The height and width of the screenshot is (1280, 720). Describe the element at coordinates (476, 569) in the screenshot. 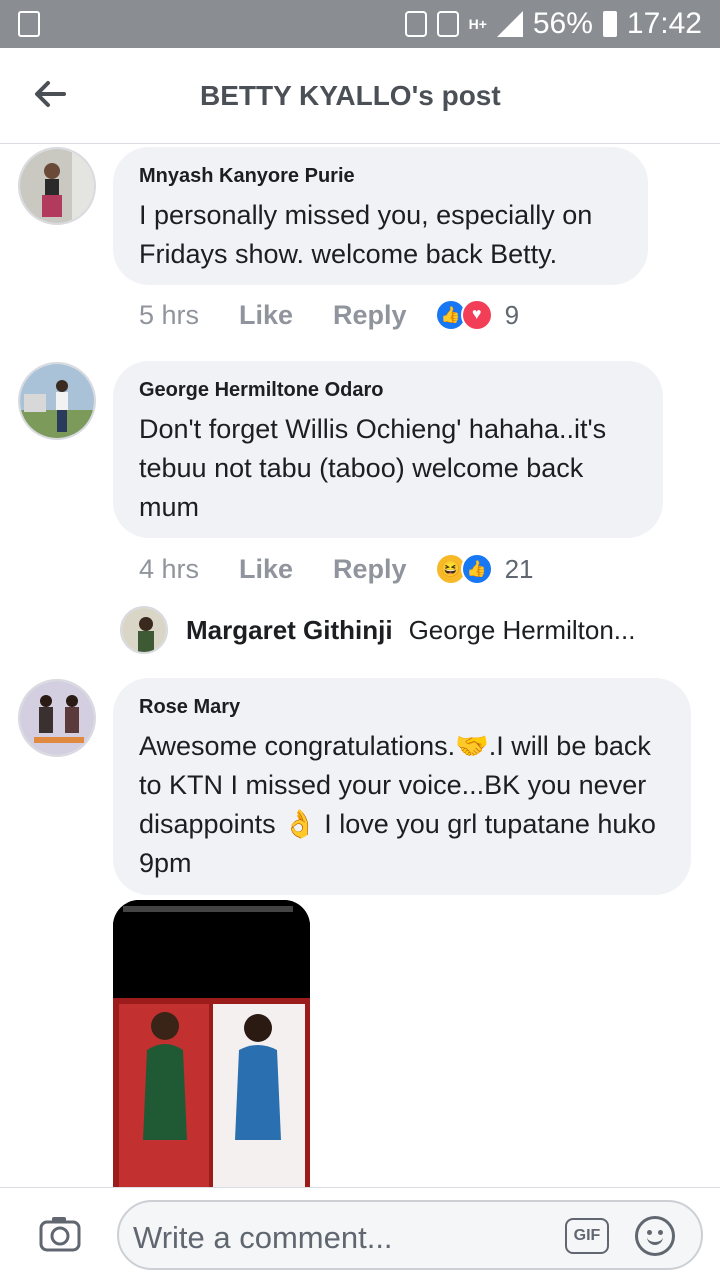

I see `like-reaction-icon: 👍` at that location.